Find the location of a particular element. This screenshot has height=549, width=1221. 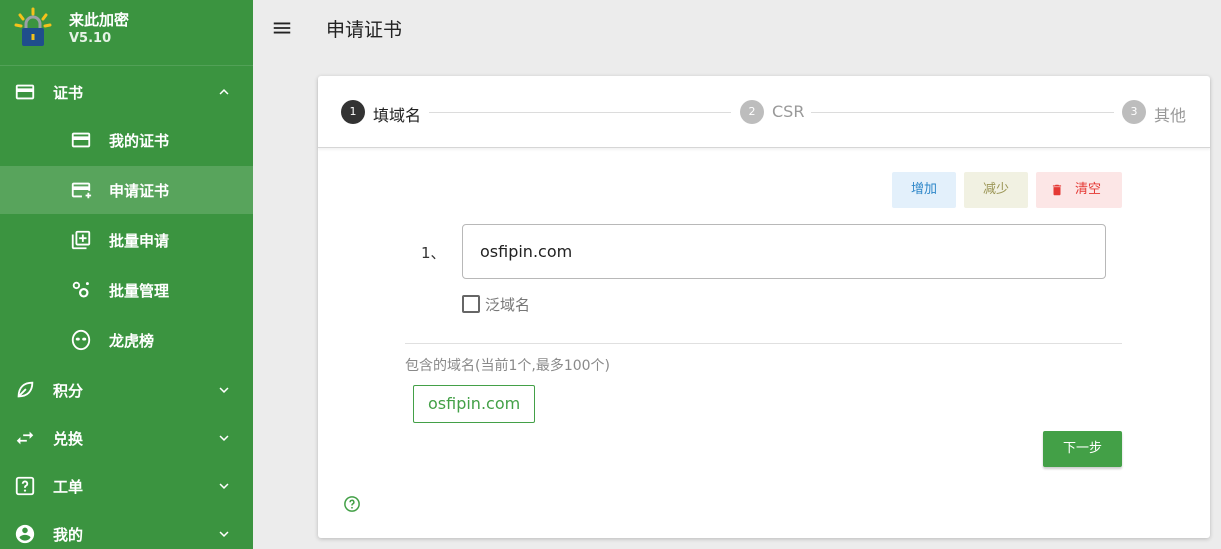

wildcard-checkbox is located at coordinates (471, 304).